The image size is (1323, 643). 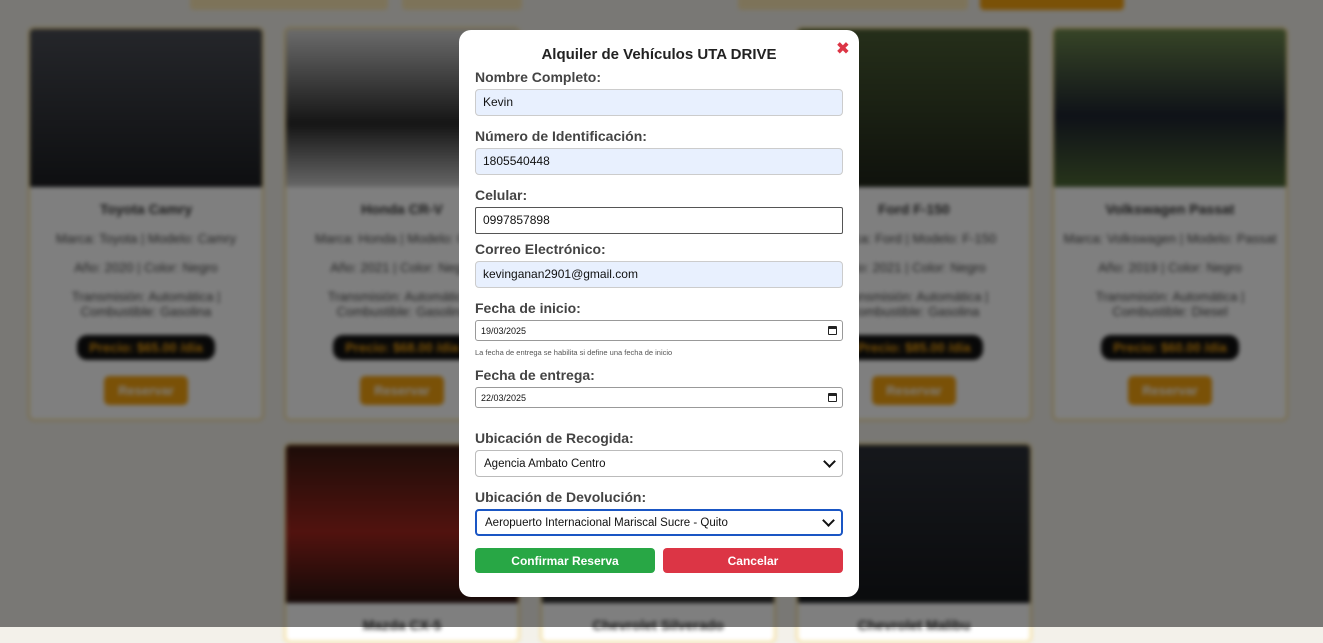 What do you see at coordinates (504, 330) in the screenshot?
I see `fecha-inicio-value: 19/03/2025` at bounding box center [504, 330].